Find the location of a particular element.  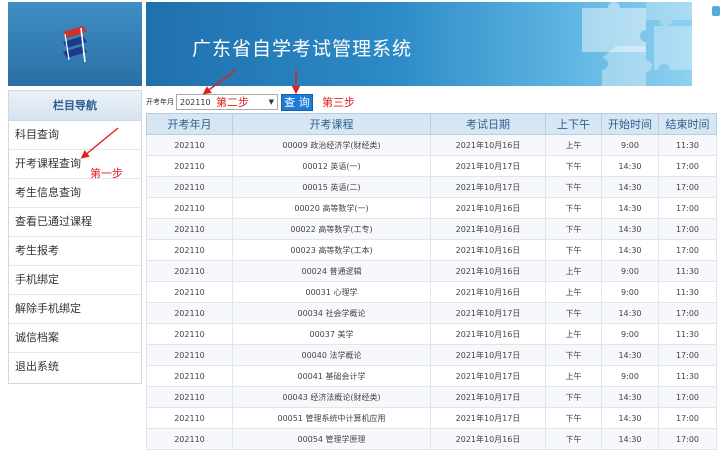

cell-course: 00041 基础会计学 is located at coordinates (331, 376).